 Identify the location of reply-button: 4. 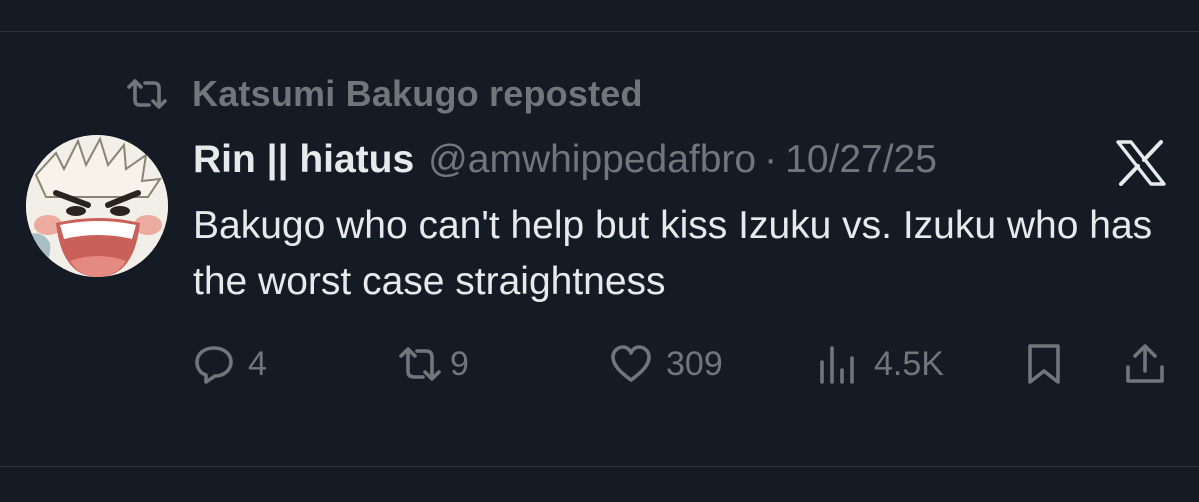
(230, 364).